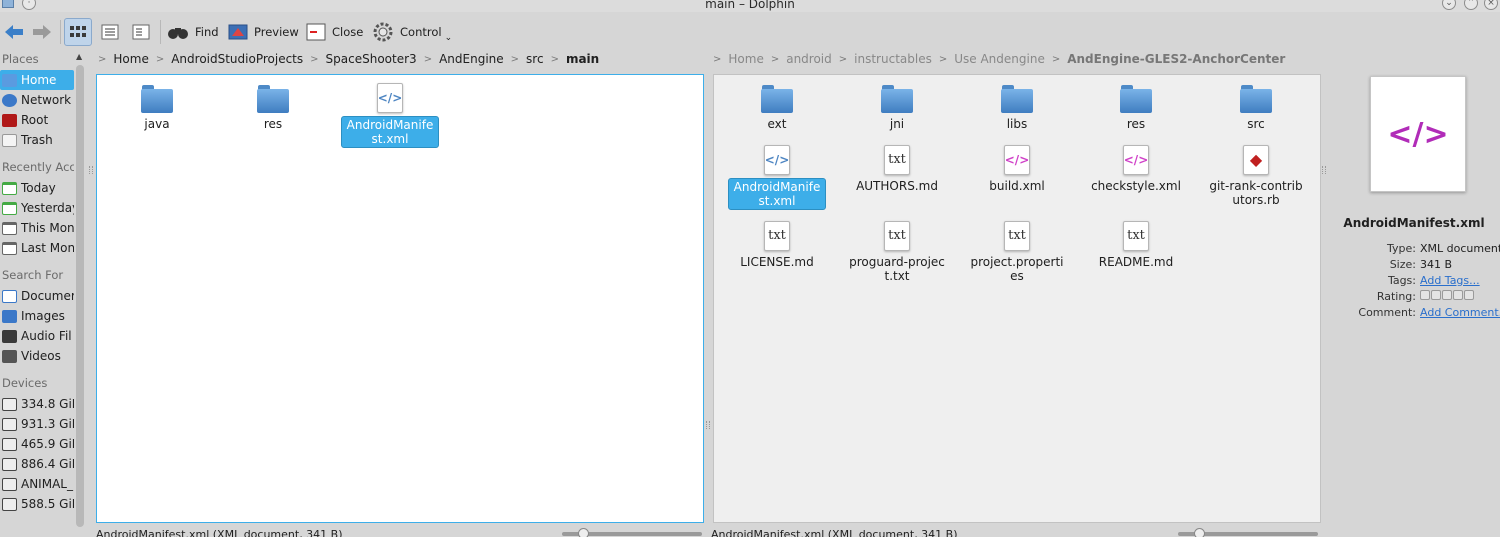  I want to click on compact-view-icon, so click(110, 32).